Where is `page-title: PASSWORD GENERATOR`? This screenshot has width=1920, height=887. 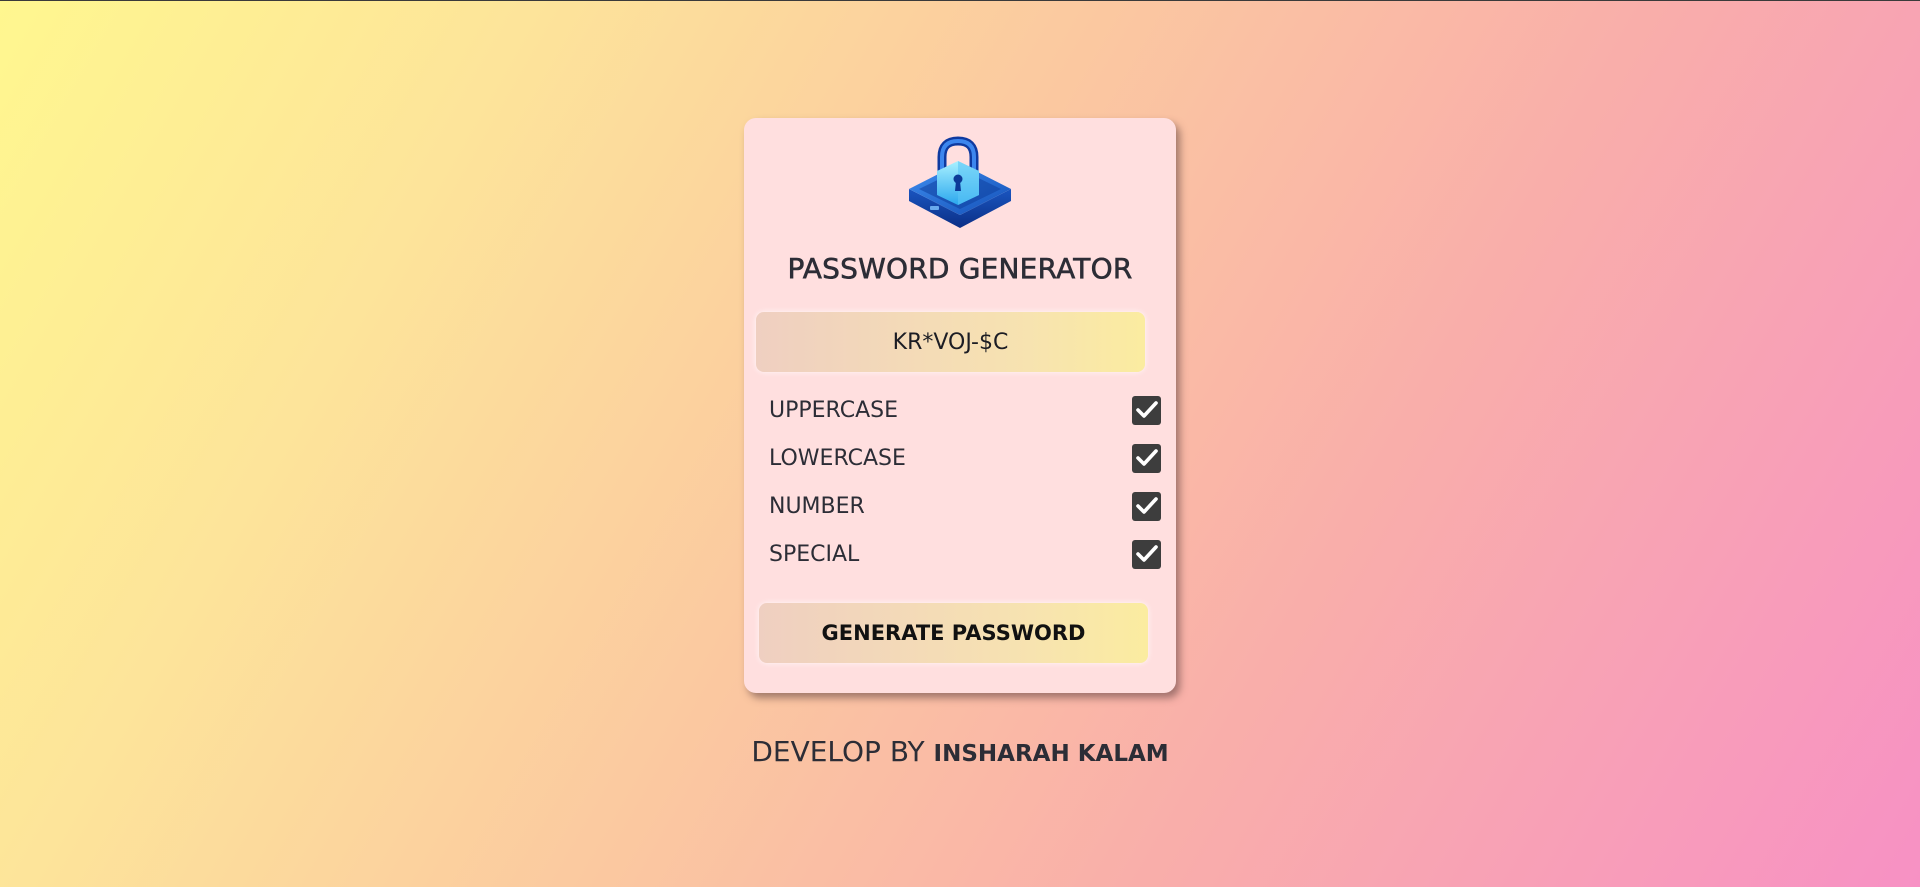 page-title: PASSWORD GENERATOR is located at coordinates (960, 269).